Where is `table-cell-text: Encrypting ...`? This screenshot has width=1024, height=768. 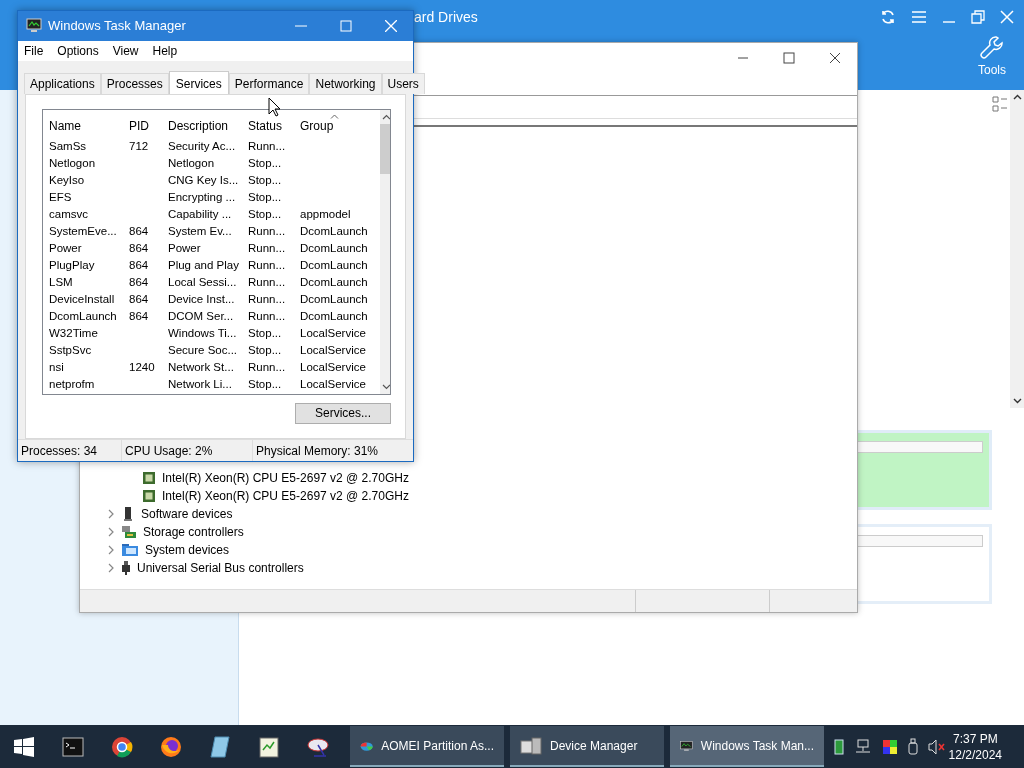
table-cell-text: Encrypting ... is located at coordinates (202, 197).